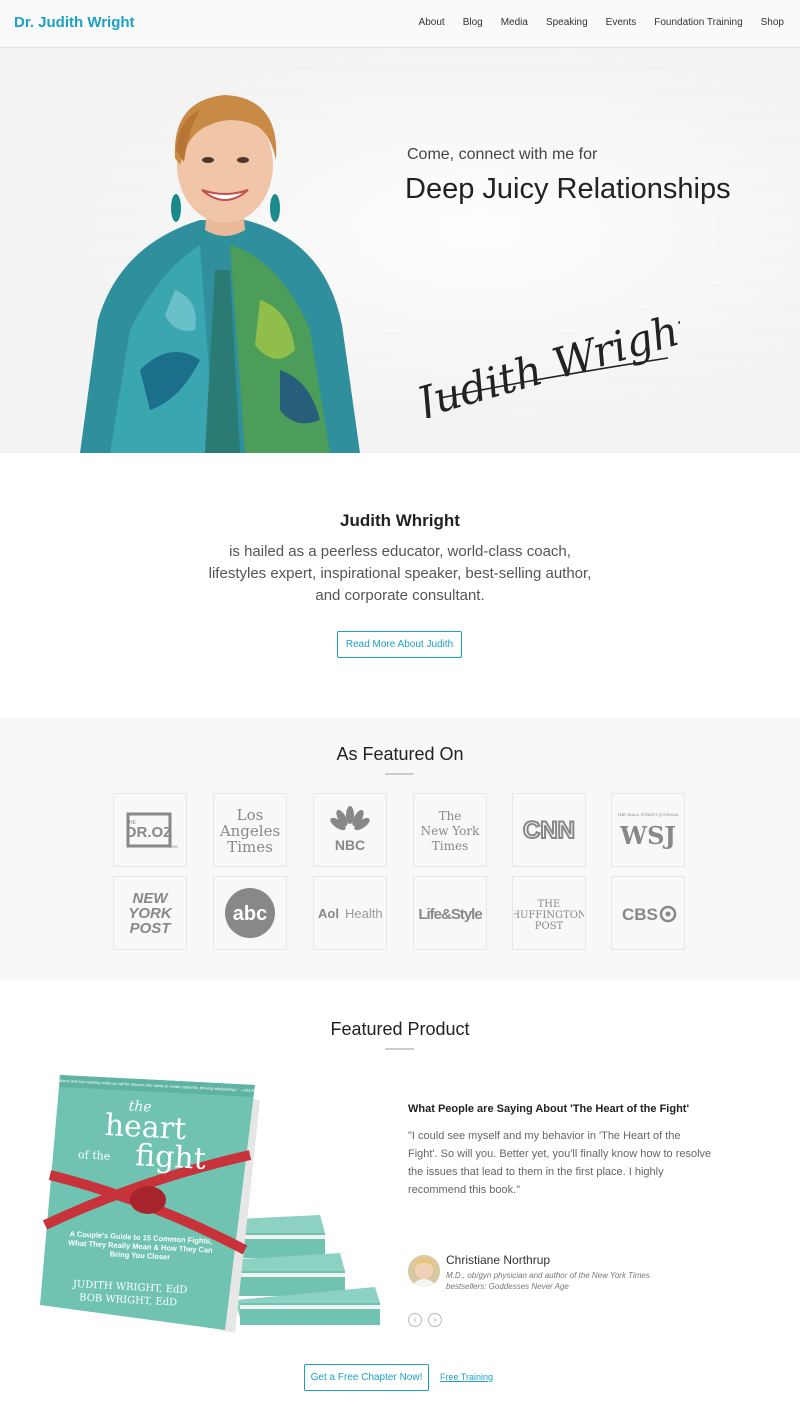  What do you see at coordinates (424, 1271) in the screenshot?
I see `christiane-northrup-avatar` at bounding box center [424, 1271].